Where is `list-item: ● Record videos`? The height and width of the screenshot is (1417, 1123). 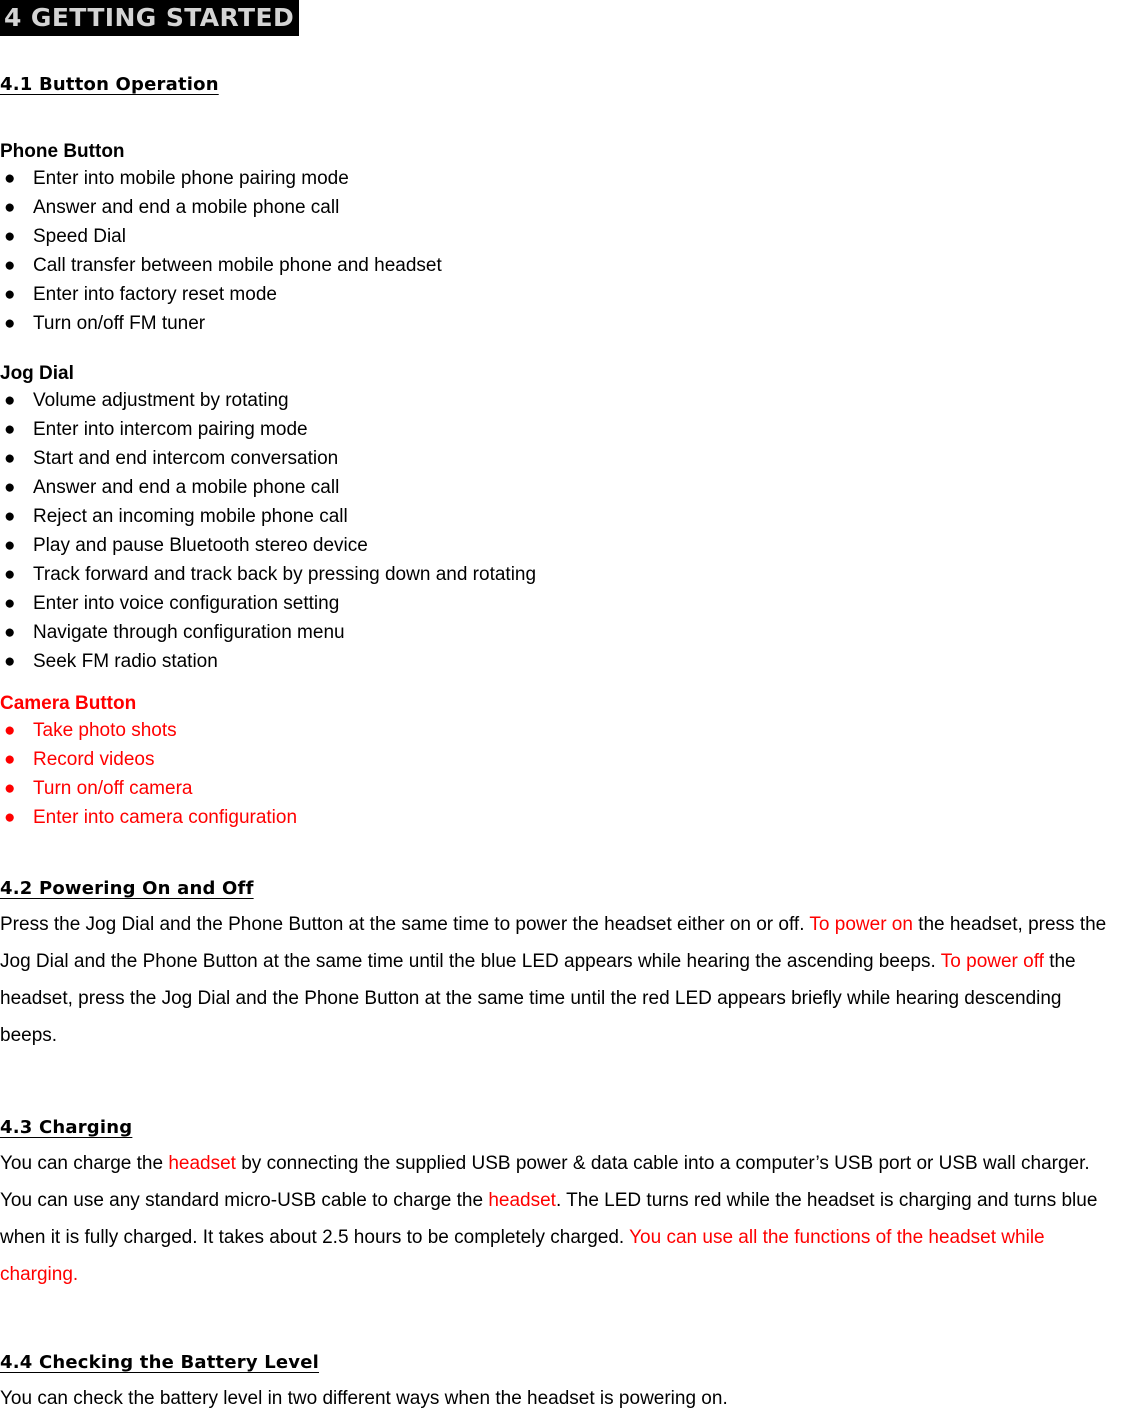 list-item: ● Record videos is located at coordinates (148, 759).